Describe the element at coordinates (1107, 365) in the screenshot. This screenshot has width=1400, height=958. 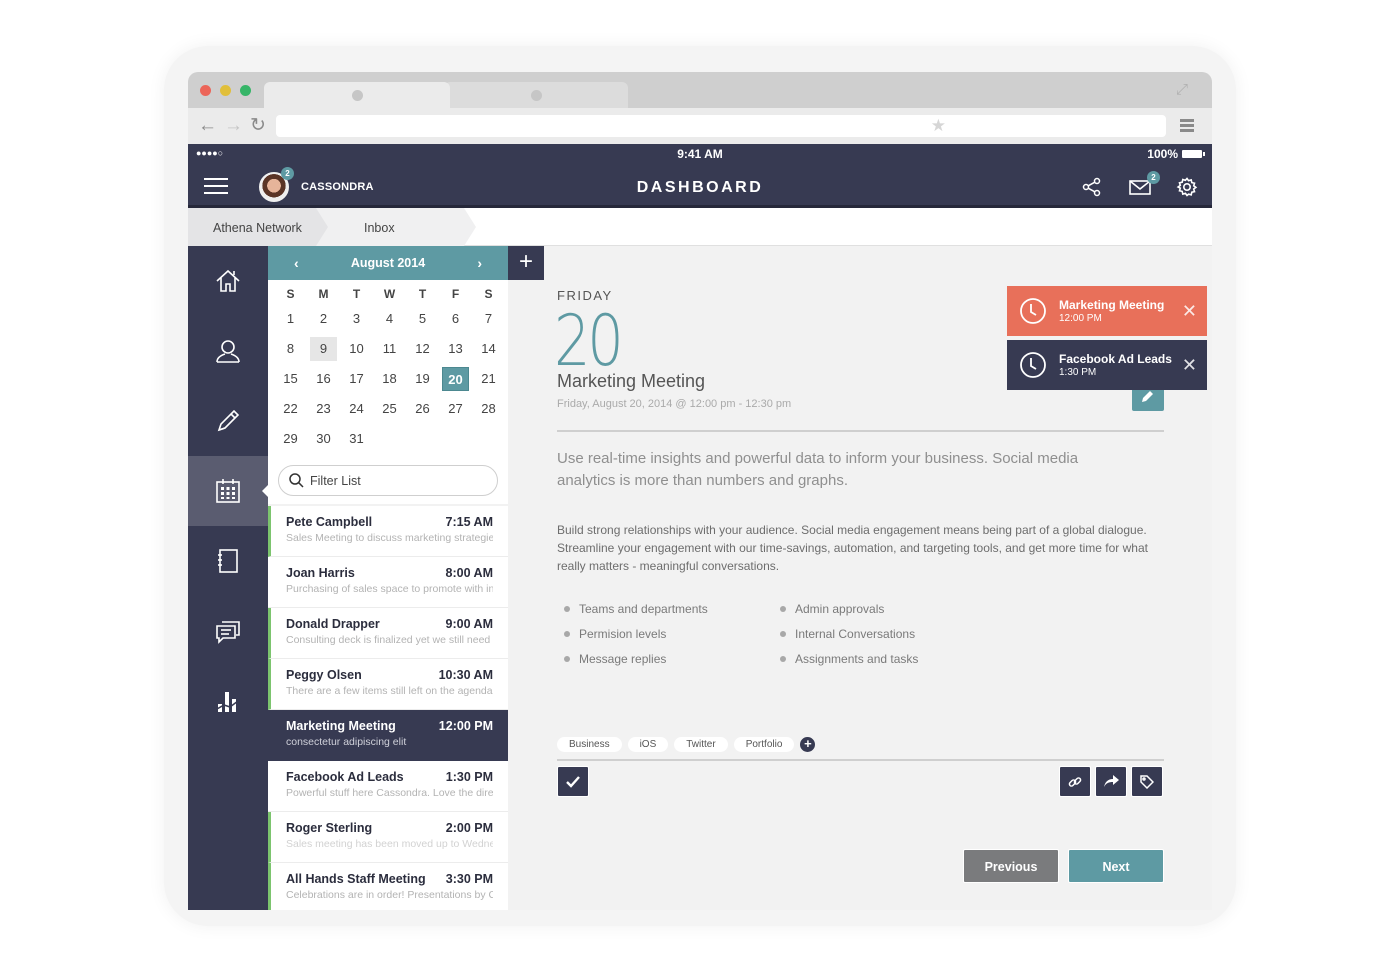
I see `notification-facebook-ad-leads: Facebook Ad Leads 1:30 PM ✕` at that location.